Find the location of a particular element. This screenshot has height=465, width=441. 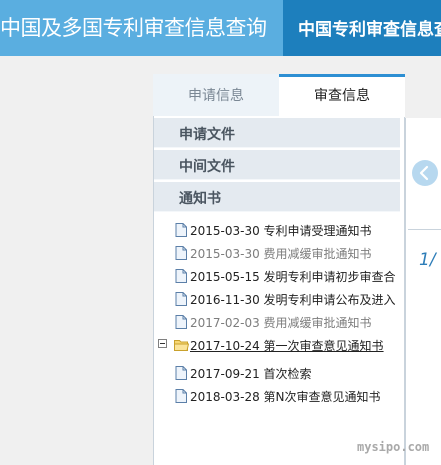

page-indicator: 1/ is located at coordinates (427, 260).